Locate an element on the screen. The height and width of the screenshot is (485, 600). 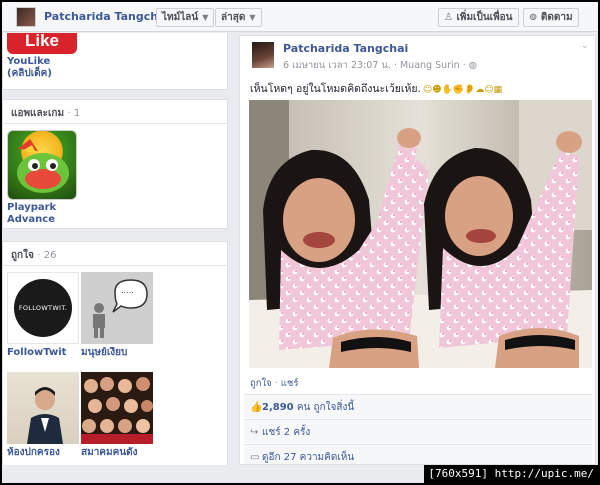
view-comments-text: ดูอีก 27 ความคิดเห็น is located at coordinates (308, 457).